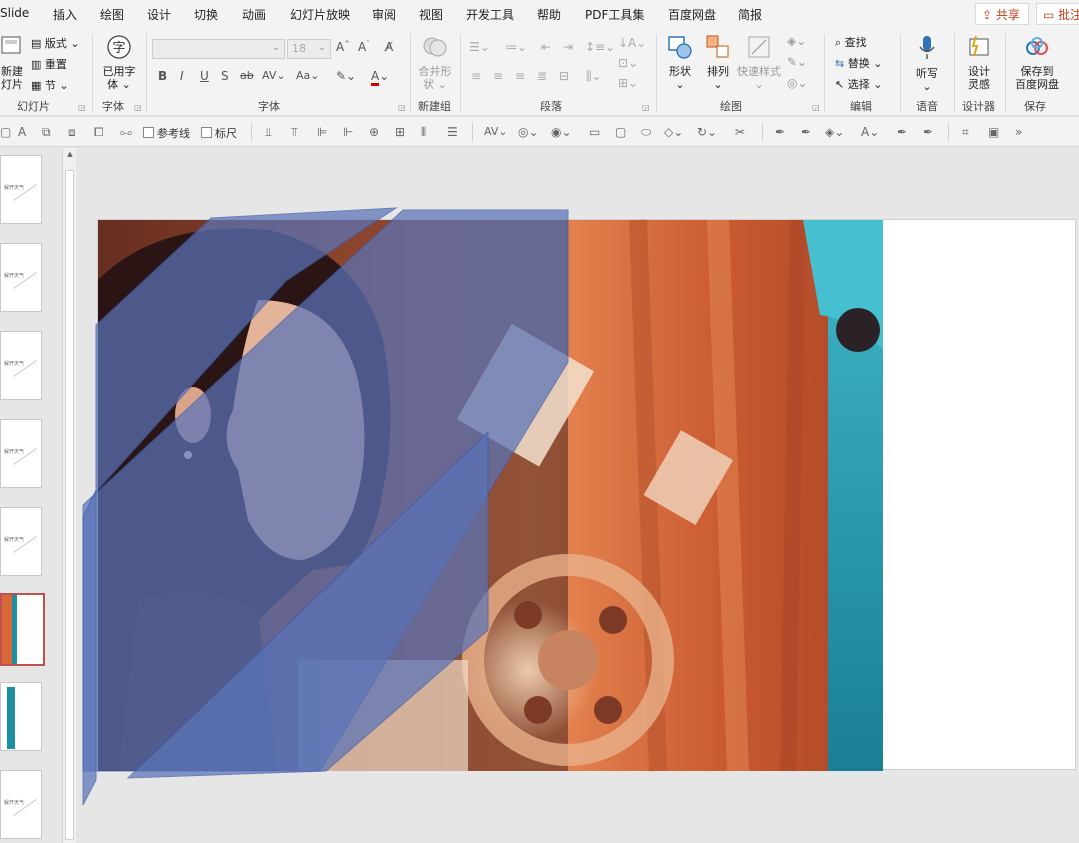 The height and width of the screenshot is (843, 1079). Describe the element at coordinates (21, 716) in the screenshot. I see `slide-thumbnail` at that location.